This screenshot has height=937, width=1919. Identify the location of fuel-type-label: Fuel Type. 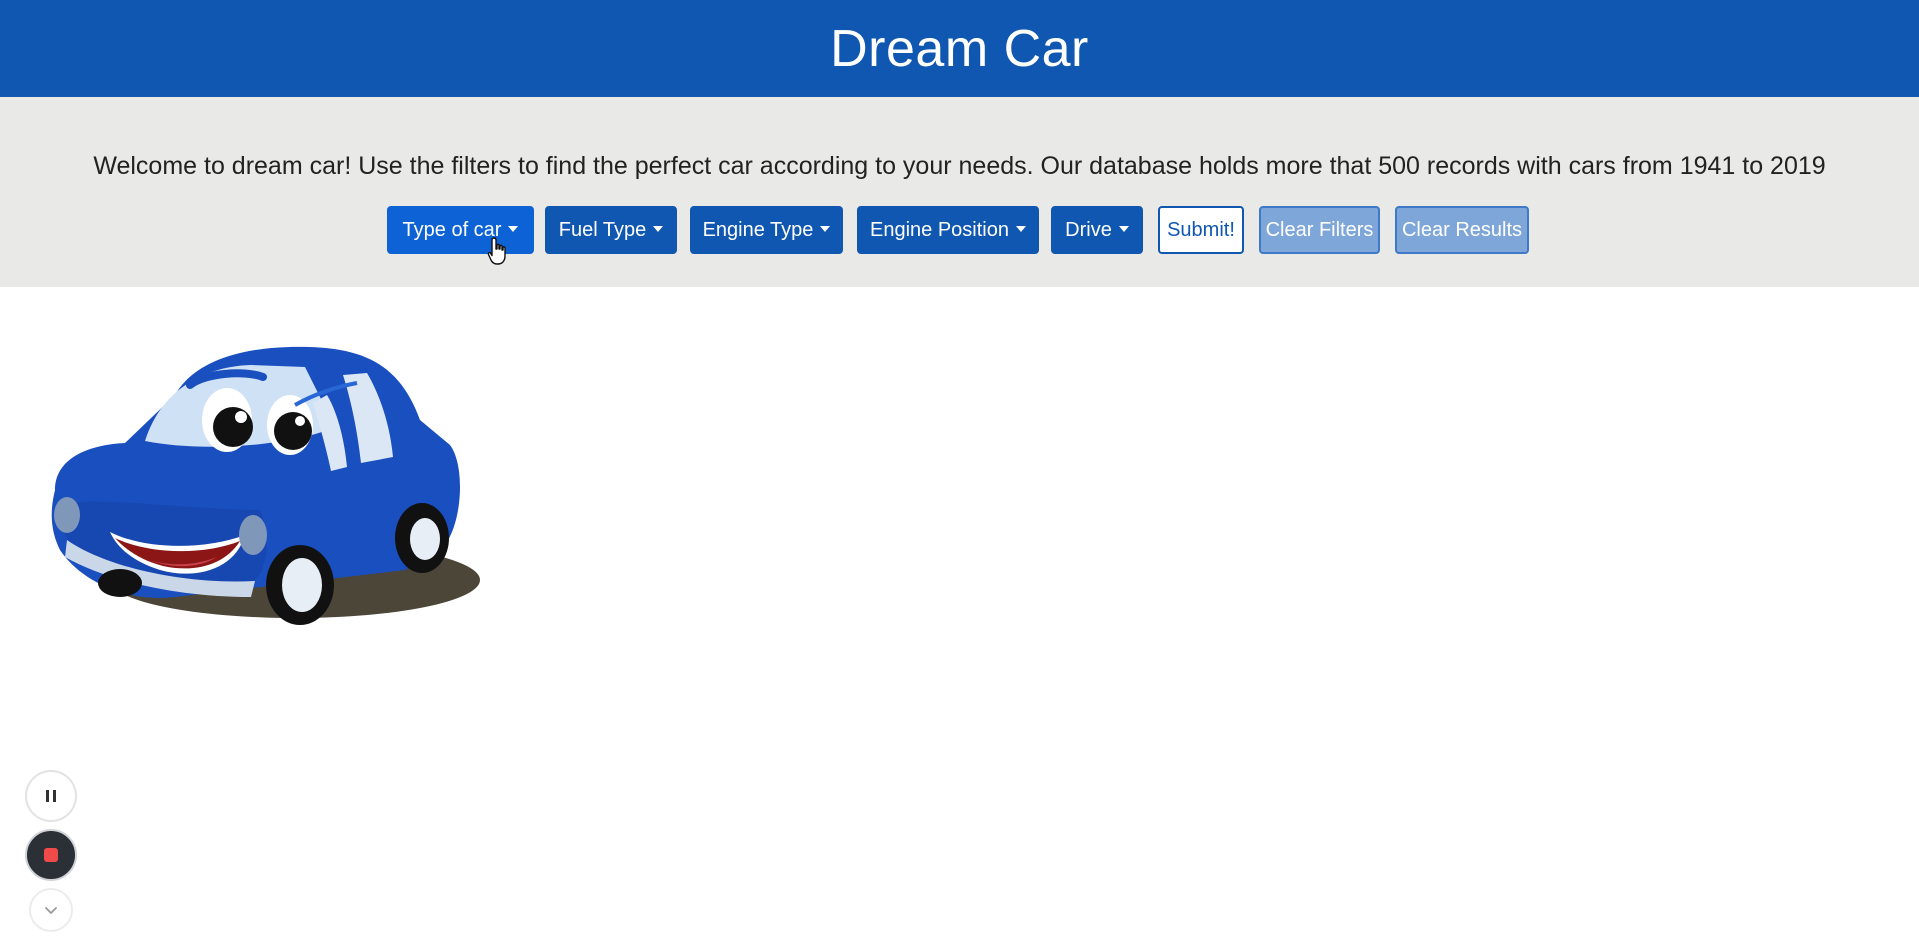
(602, 229).